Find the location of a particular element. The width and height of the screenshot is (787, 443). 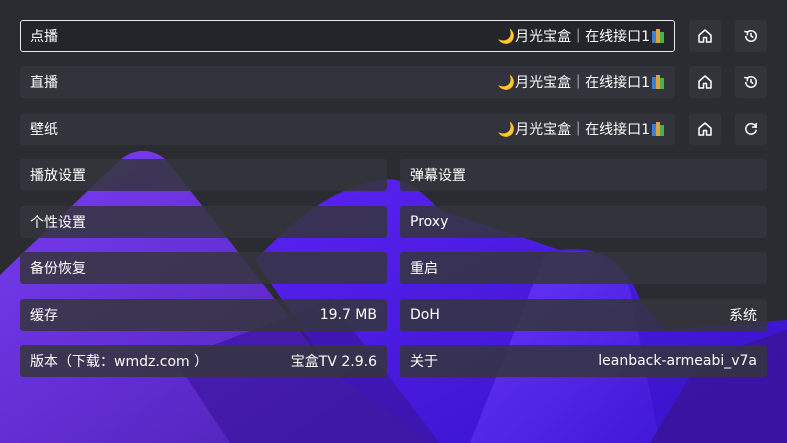

wallpaper-home-button is located at coordinates (705, 129).